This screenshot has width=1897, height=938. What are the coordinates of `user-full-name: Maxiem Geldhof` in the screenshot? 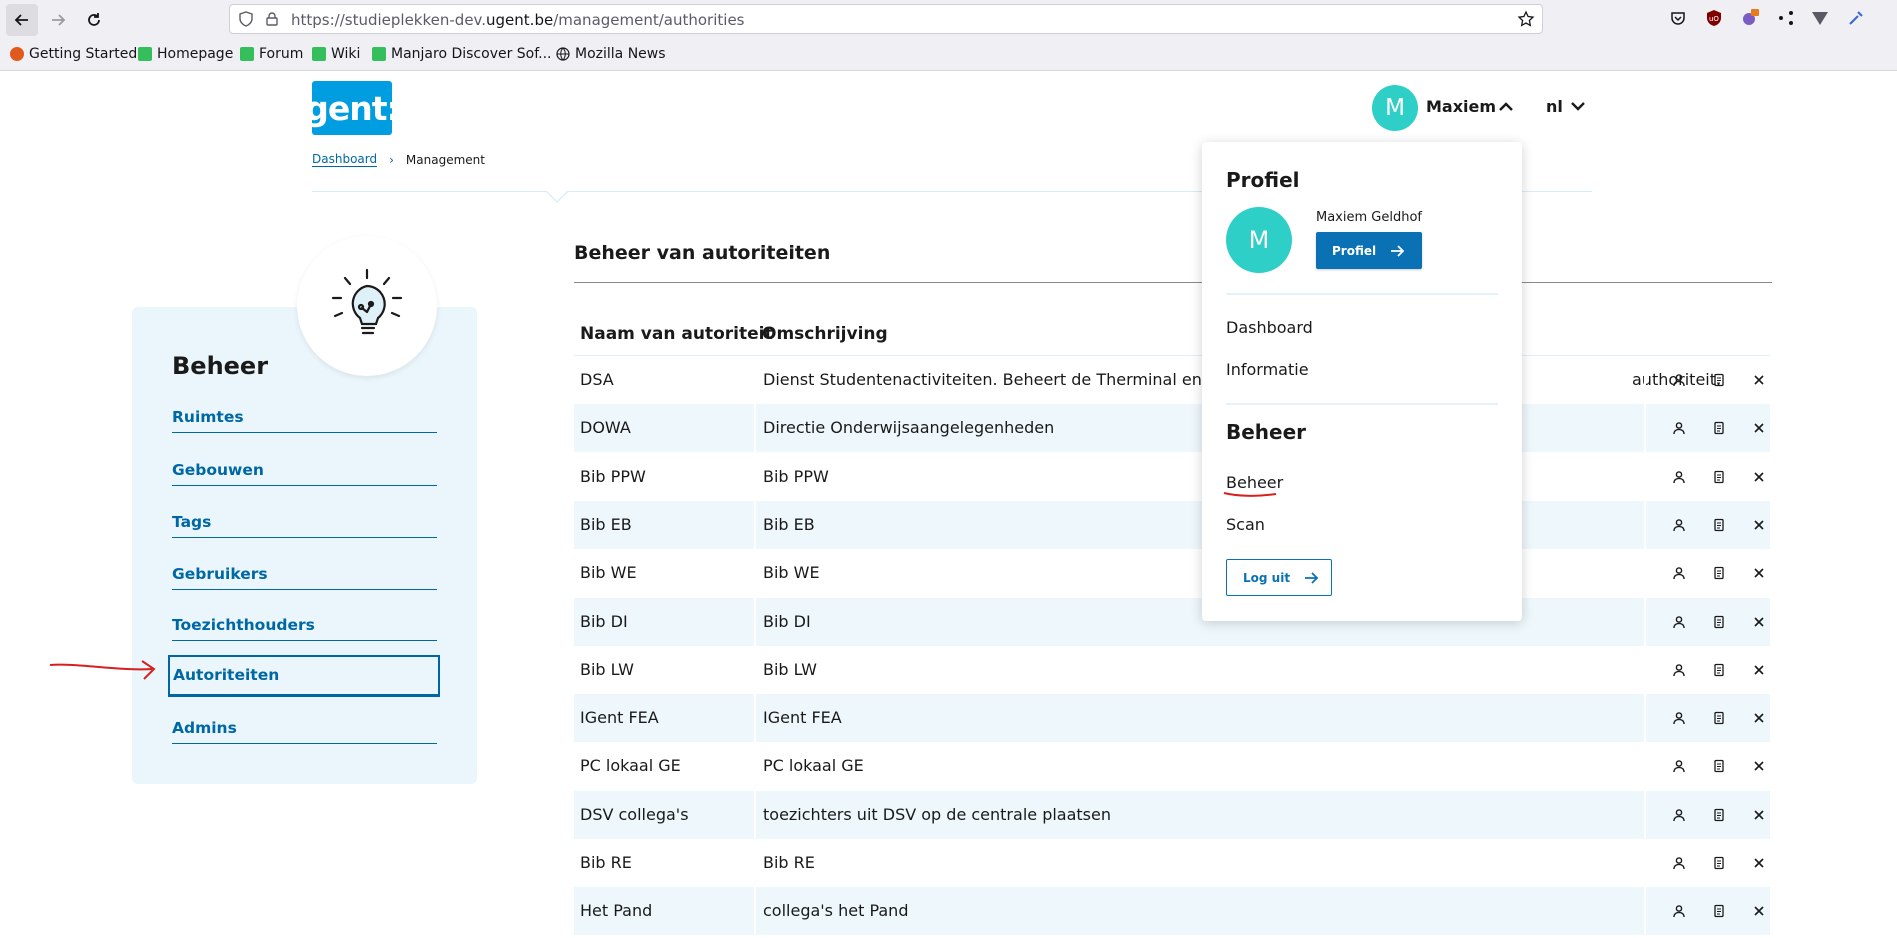 It's located at (1369, 217).